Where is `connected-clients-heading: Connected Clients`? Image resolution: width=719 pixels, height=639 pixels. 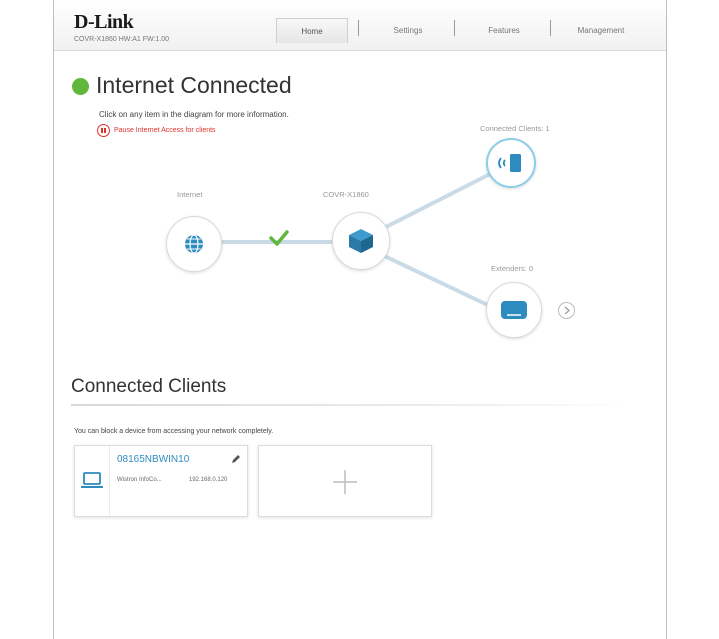 connected-clients-heading: Connected Clients is located at coordinates (149, 386).